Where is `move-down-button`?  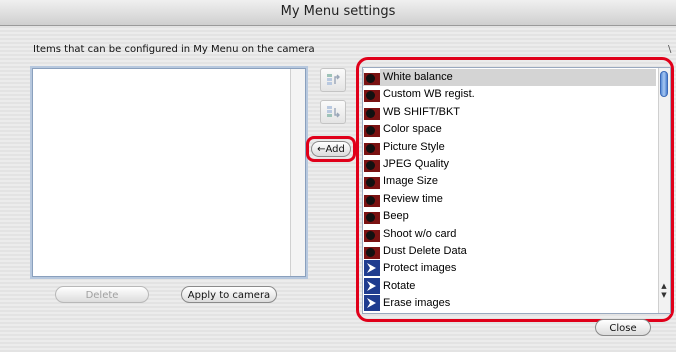 move-down-button is located at coordinates (333, 112).